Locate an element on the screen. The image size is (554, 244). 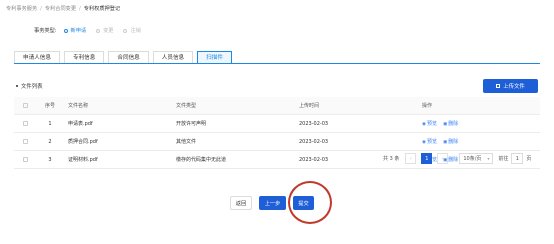
goto-page-input: 1 is located at coordinates (517, 158).